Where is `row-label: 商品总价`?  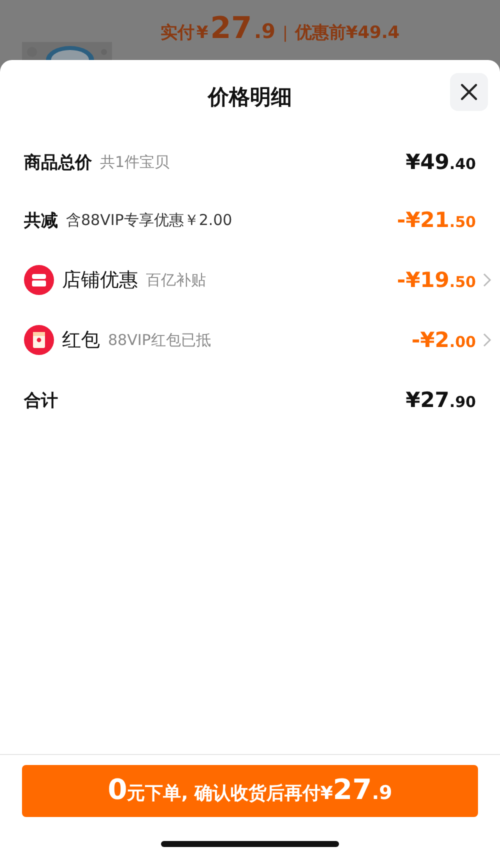 row-label: 商品总价 is located at coordinates (58, 163).